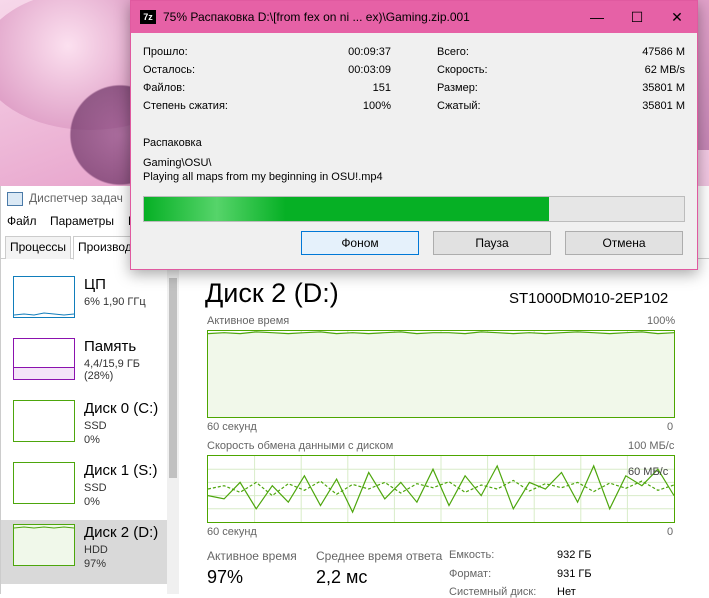  What do you see at coordinates (574, 574) in the screenshot?
I see `kv-value: 931 ГБ` at bounding box center [574, 574].